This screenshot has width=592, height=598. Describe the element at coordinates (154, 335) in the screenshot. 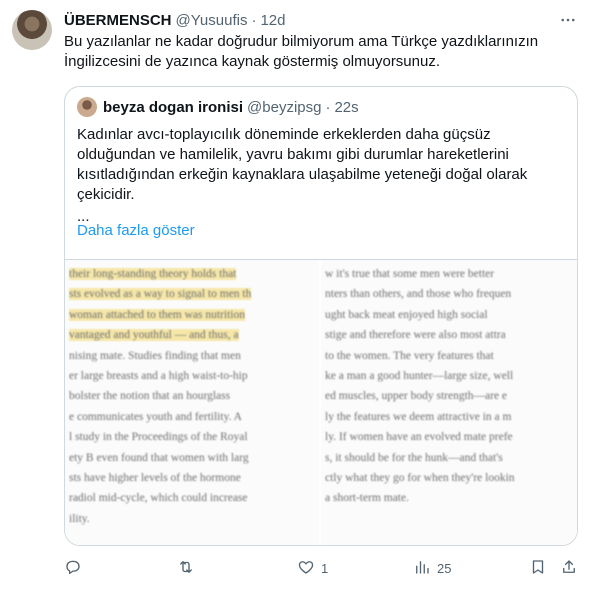

I see `media-left-line-text: vantaged and youthful — and thus, a` at that location.